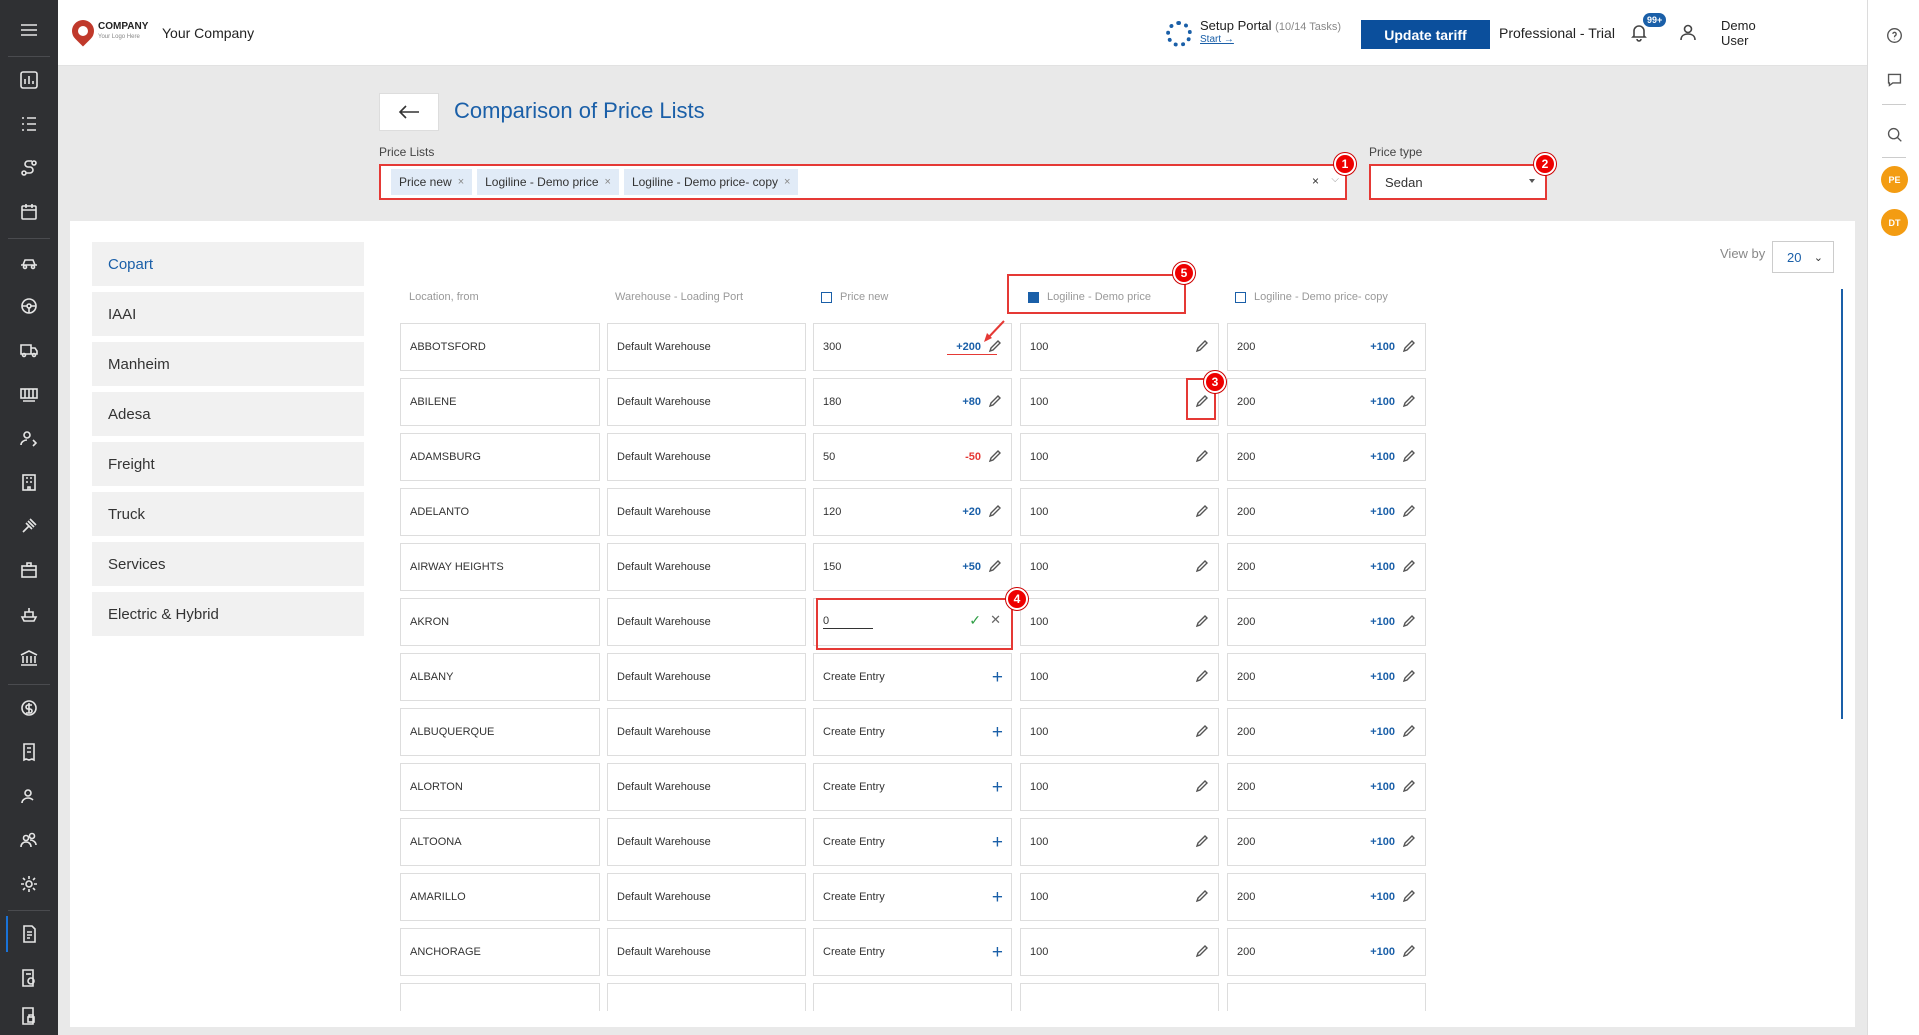 Image resolution: width=1919 pixels, height=1035 pixels. Describe the element at coordinates (29, 796) in the screenshot. I see `user-icon` at that location.